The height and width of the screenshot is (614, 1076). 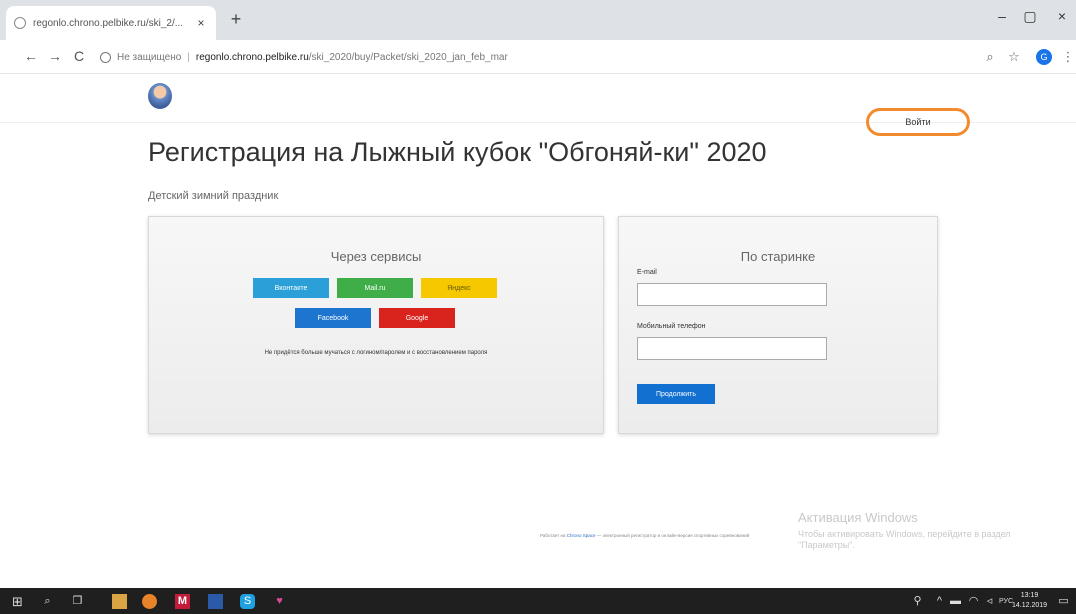 I want to click on profile-avatar: G, so click(x=1044, y=57).